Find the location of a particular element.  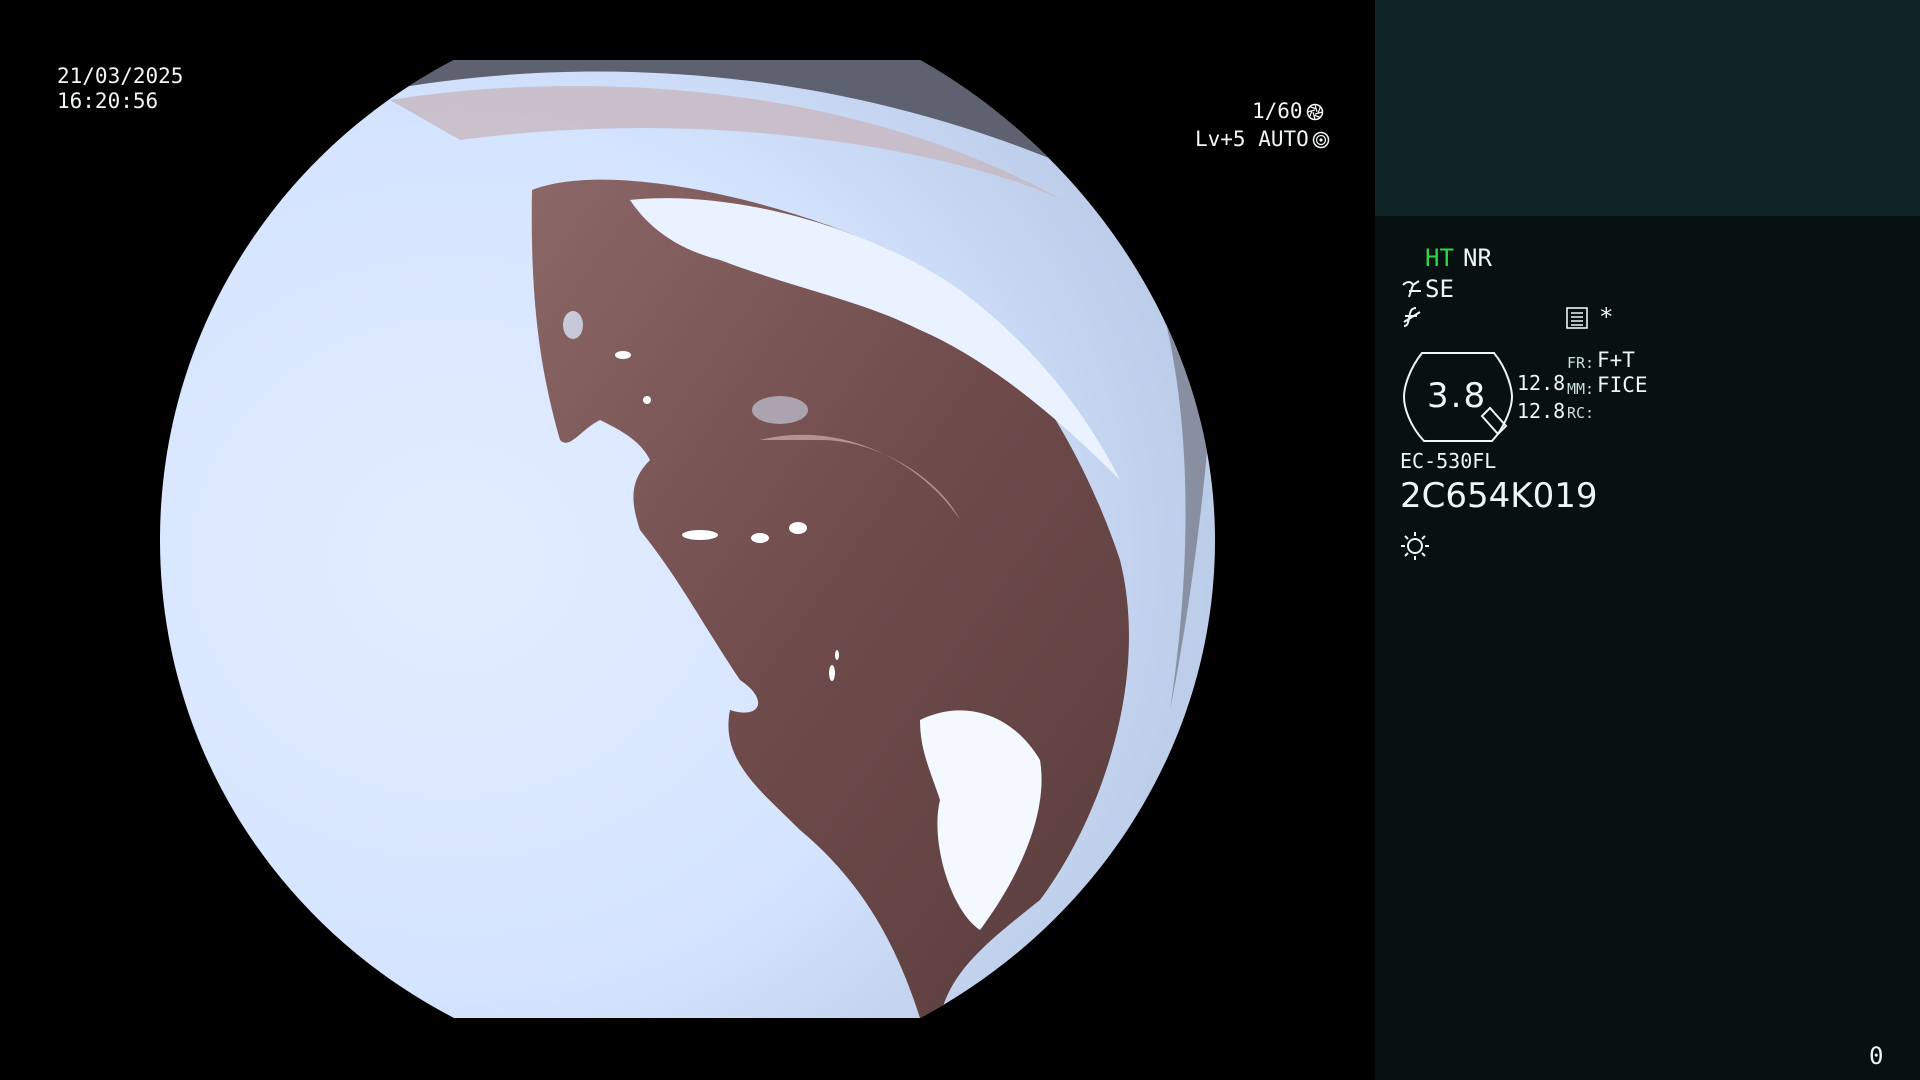

exposure-readout: Lv+5 AUTO is located at coordinates (1262, 139).